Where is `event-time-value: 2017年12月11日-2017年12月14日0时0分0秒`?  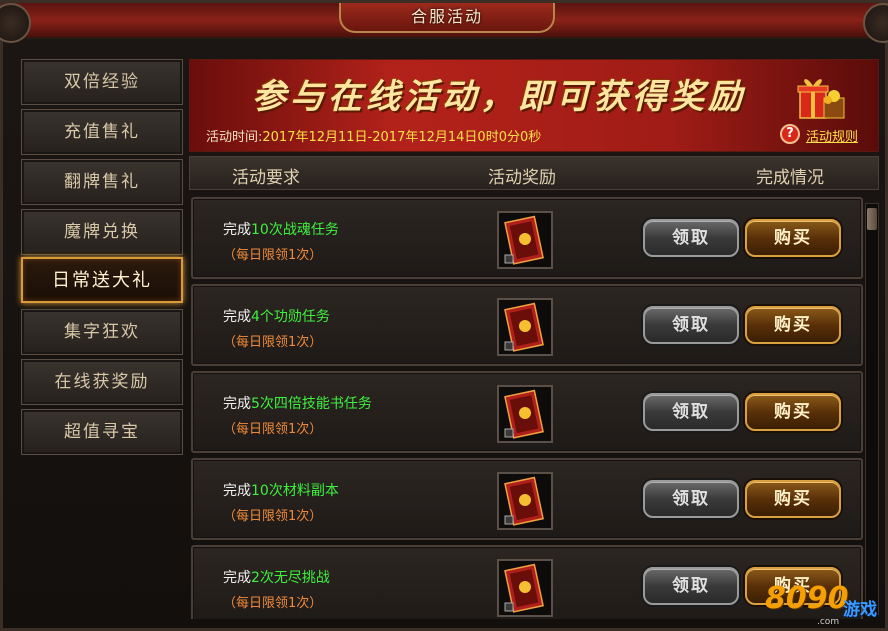 event-time-value: 2017年12月11日-2017年12月14日0时0分0秒 is located at coordinates (402, 137).